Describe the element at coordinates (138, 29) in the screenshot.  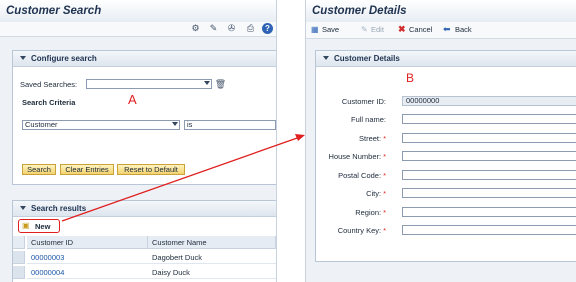
I see `search-toolbar: ⚙ ✎ ✇ ⎙ ?` at that location.